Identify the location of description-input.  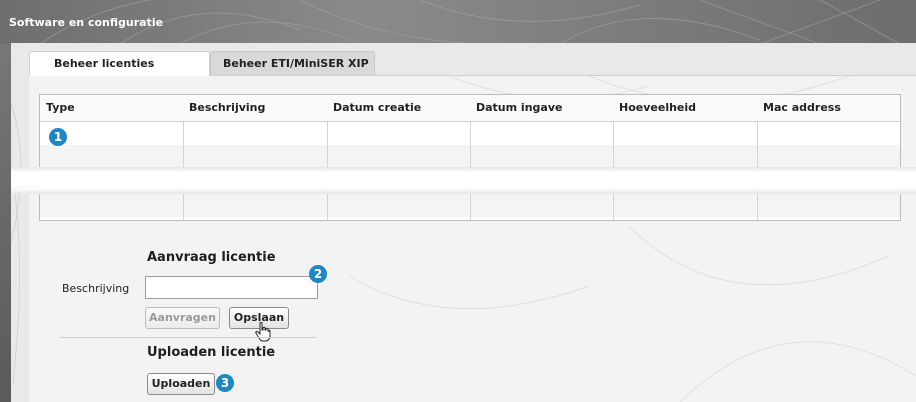
(231, 287).